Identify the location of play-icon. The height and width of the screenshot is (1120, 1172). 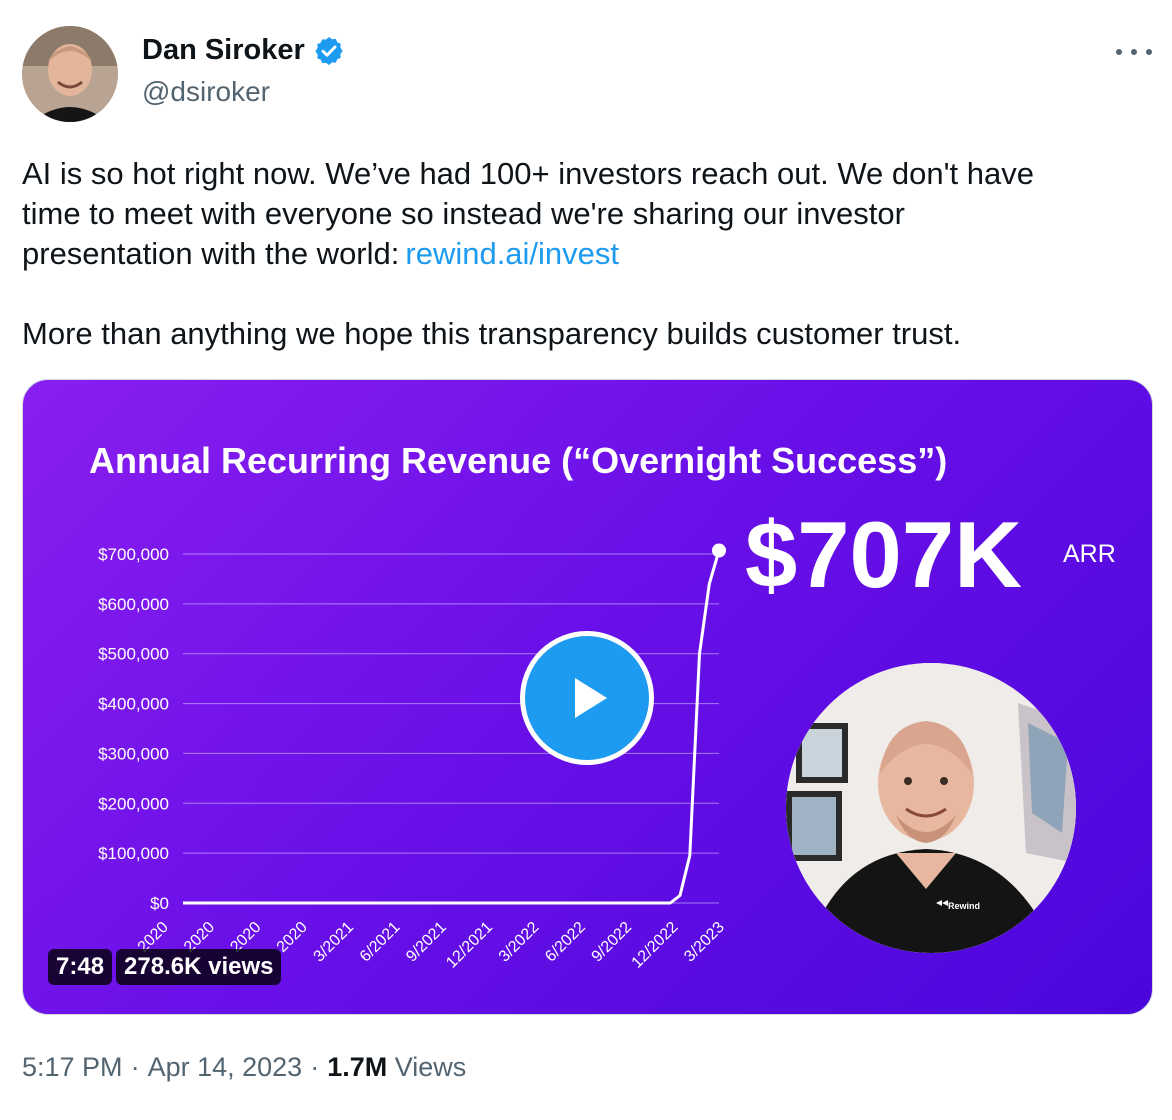
(591, 698).